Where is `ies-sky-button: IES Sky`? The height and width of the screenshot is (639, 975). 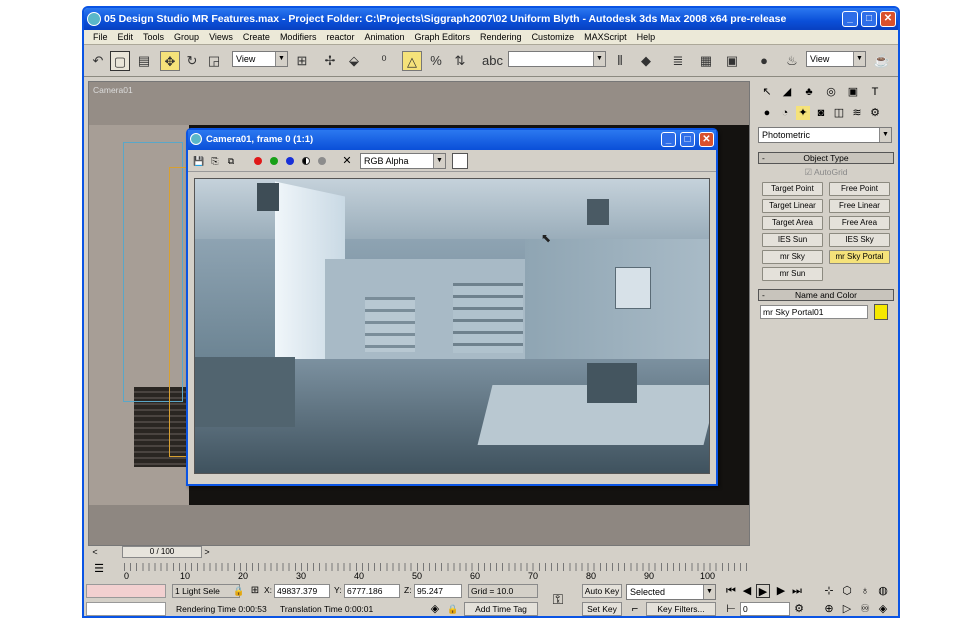 ies-sky-button: IES Sky is located at coordinates (859, 240).